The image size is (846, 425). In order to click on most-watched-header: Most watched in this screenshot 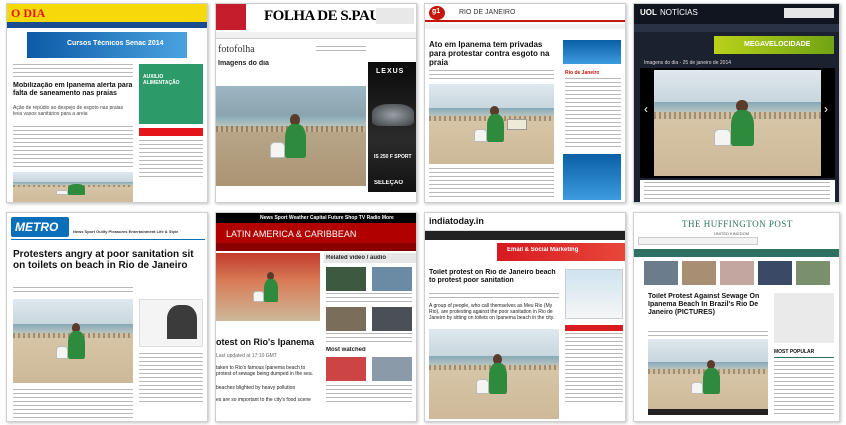, I will do `click(346, 350)`.